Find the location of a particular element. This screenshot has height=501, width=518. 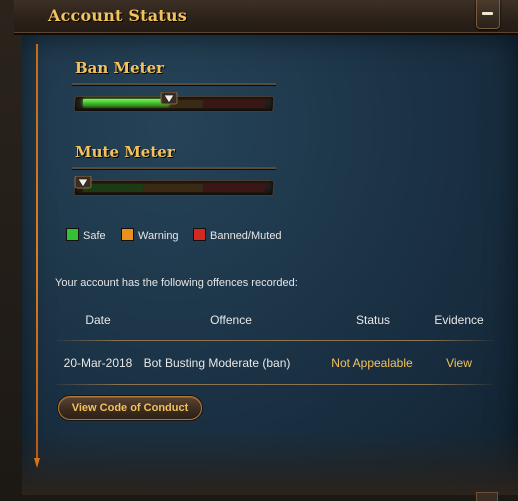

legend-item-banned: Banned/Muted is located at coordinates (237, 235).